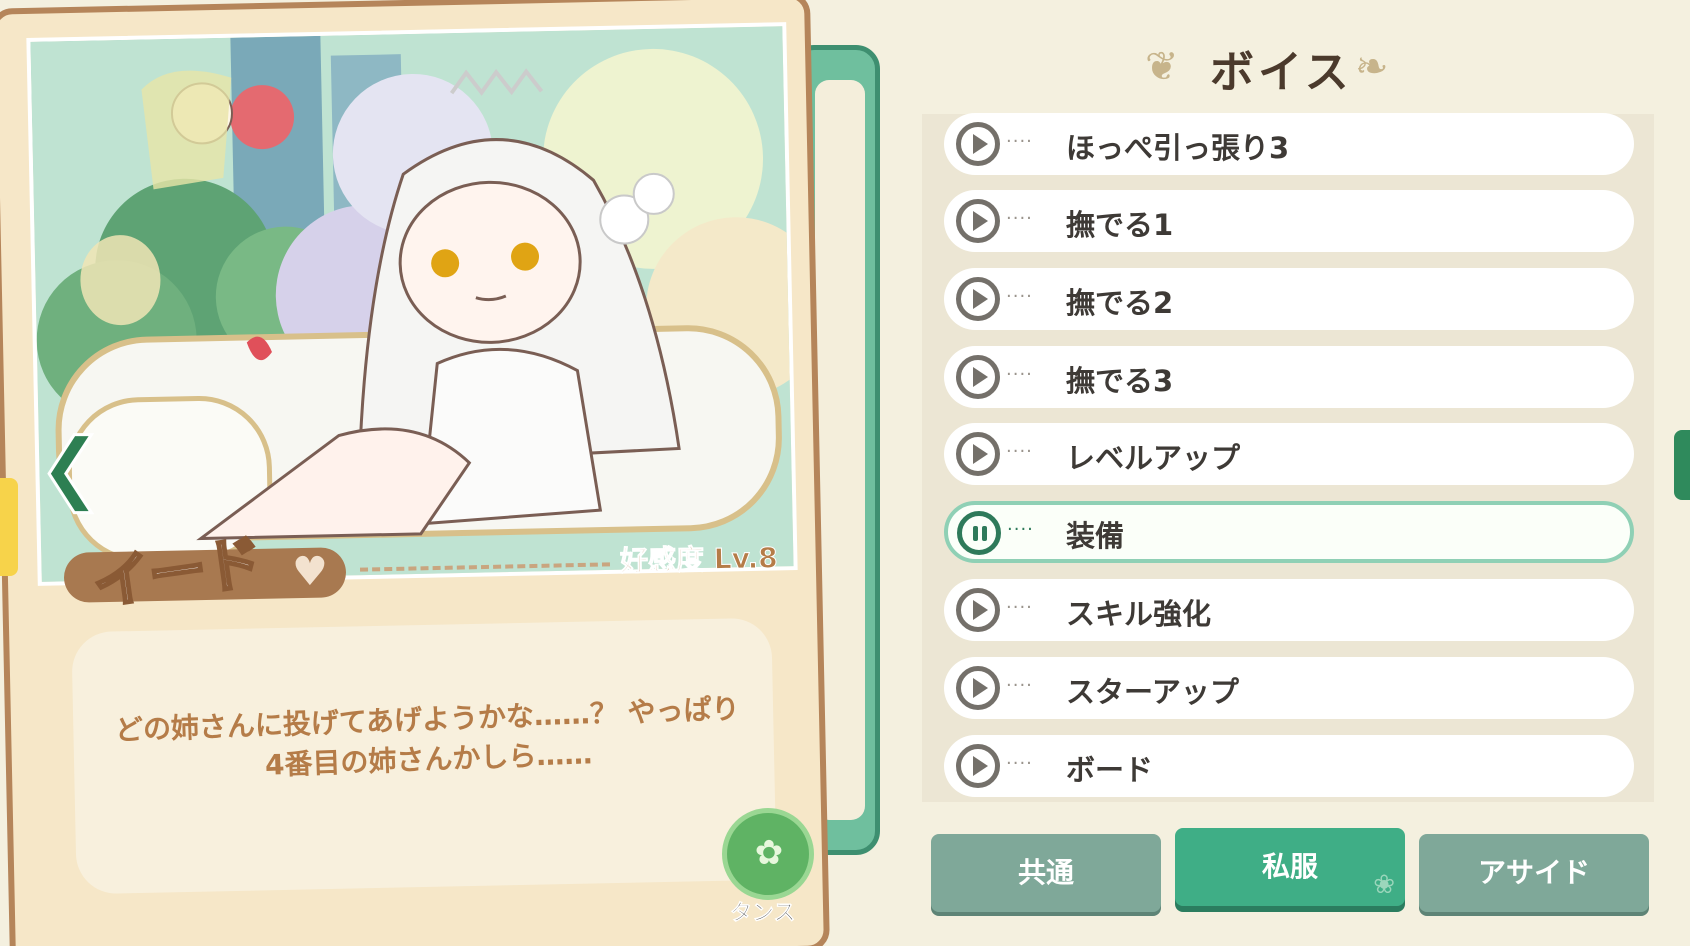 The width and height of the screenshot is (1690, 946). What do you see at coordinates (1162, 67) in the screenshot?
I see `laurel-left-icon: ❦` at bounding box center [1162, 67].